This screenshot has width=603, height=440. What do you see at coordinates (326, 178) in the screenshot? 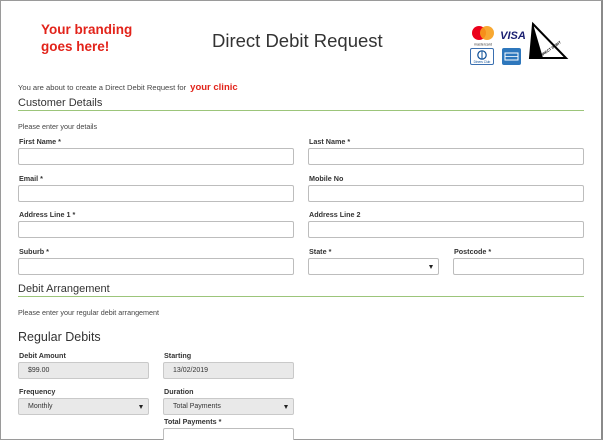
I see `mobile-label: Mobile No` at bounding box center [326, 178].